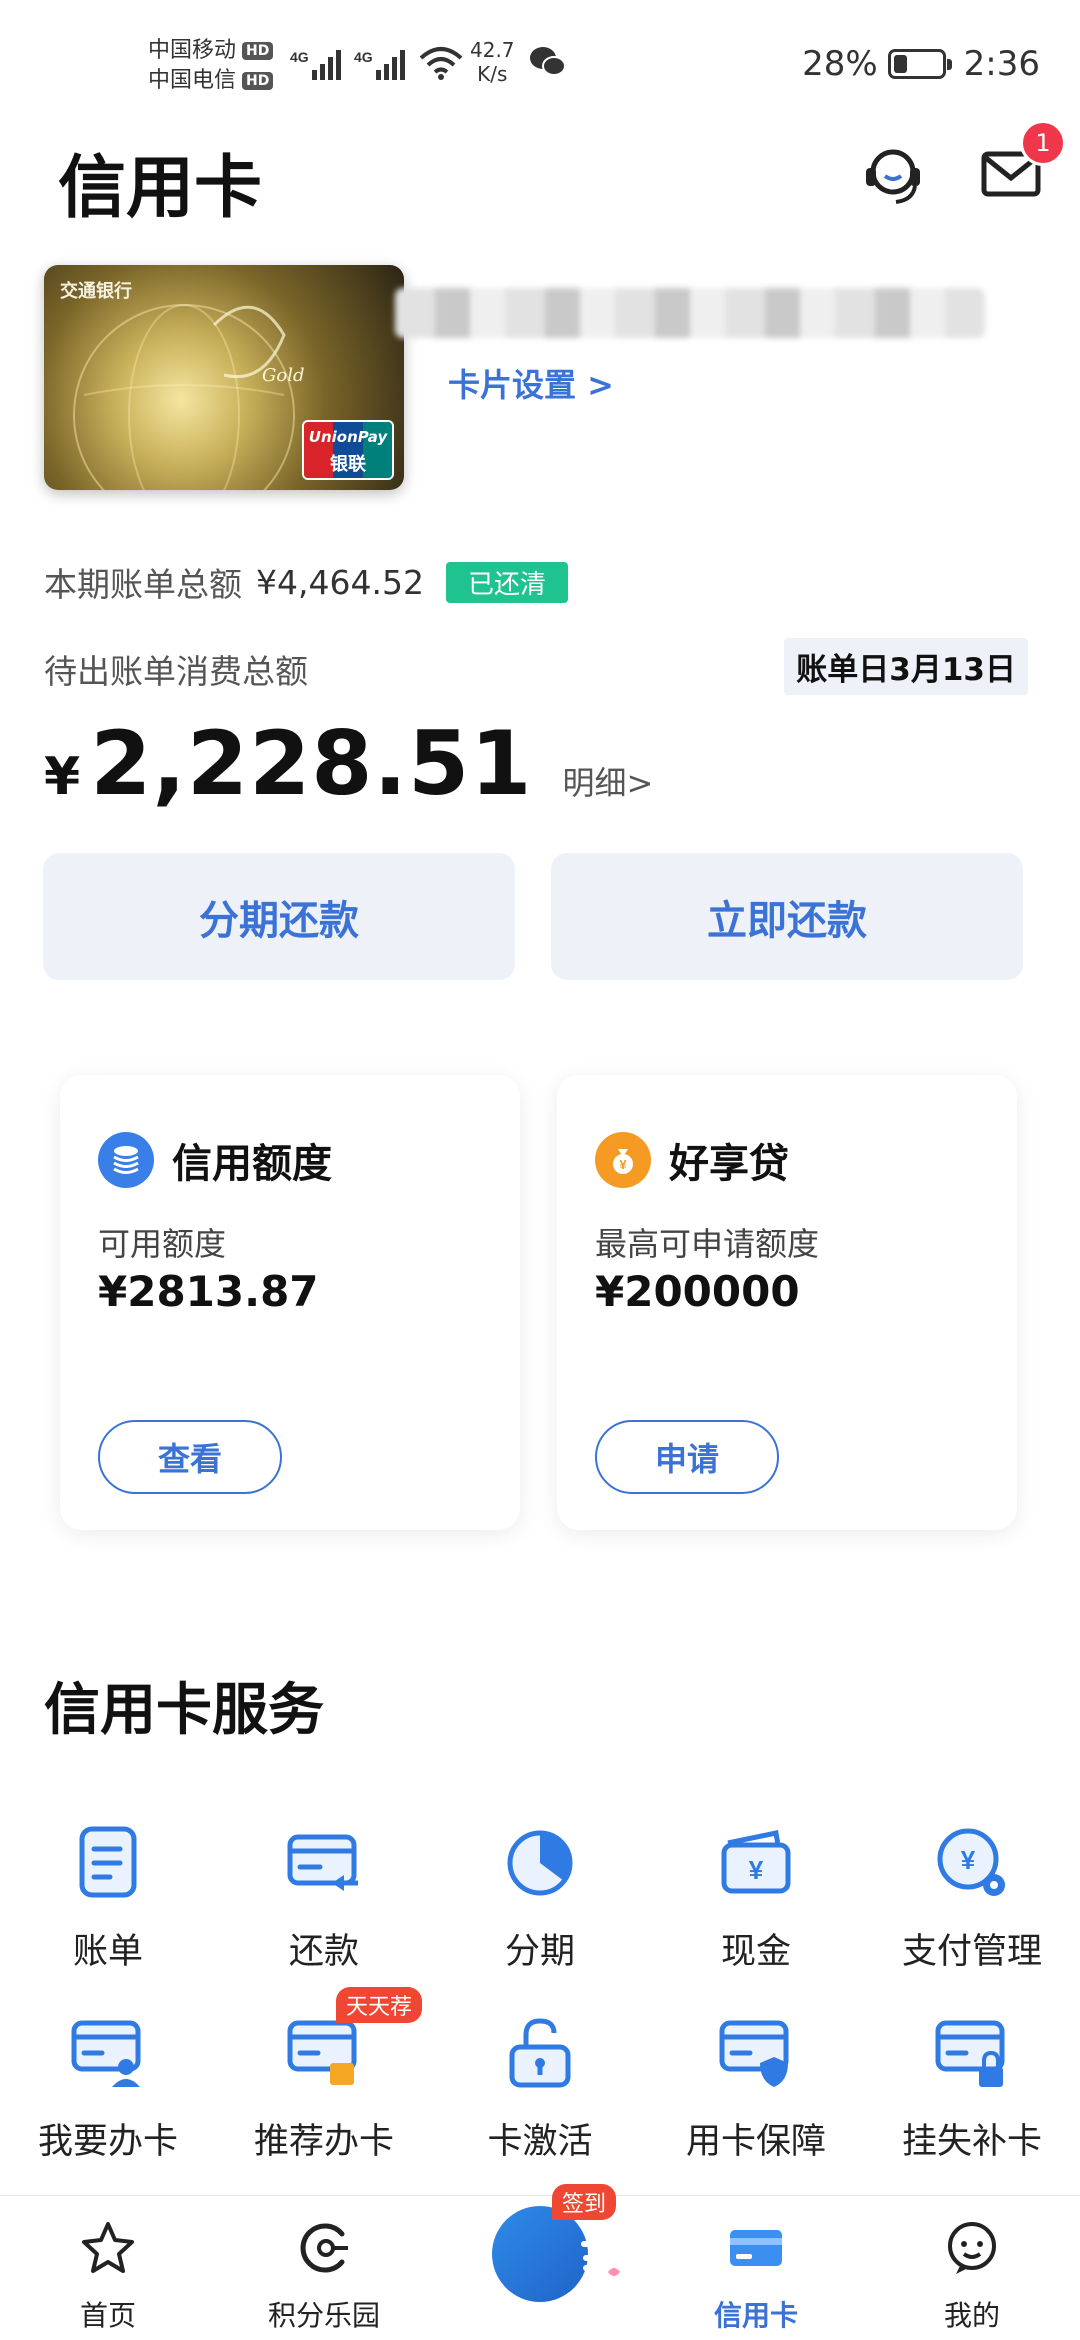 The height and width of the screenshot is (2340, 1080). I want to click on credit-limit-header: 信用额度, so click(215, 1160).